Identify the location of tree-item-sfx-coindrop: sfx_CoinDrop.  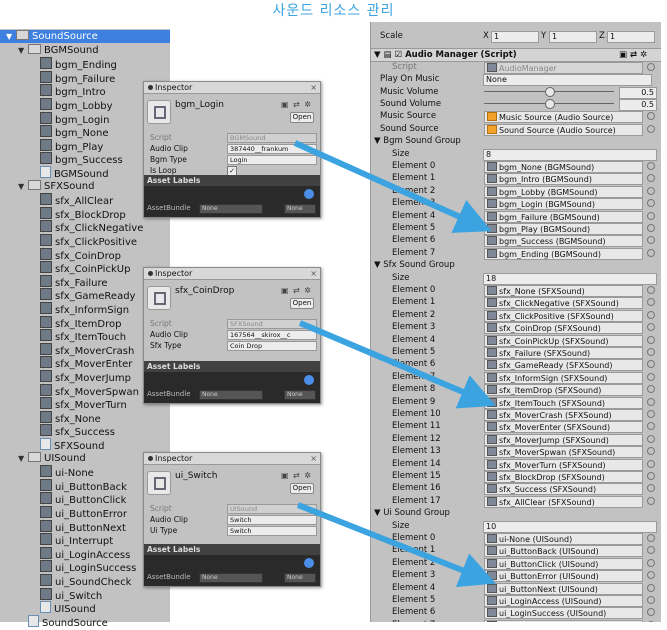
(85, 254).